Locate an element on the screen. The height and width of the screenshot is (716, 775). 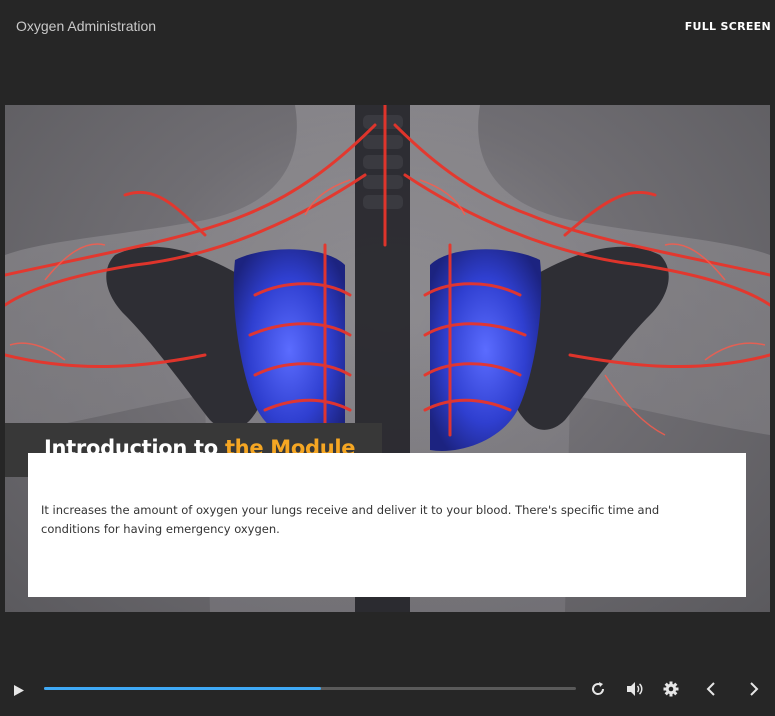
play-button is located at coordinates (19, 691).